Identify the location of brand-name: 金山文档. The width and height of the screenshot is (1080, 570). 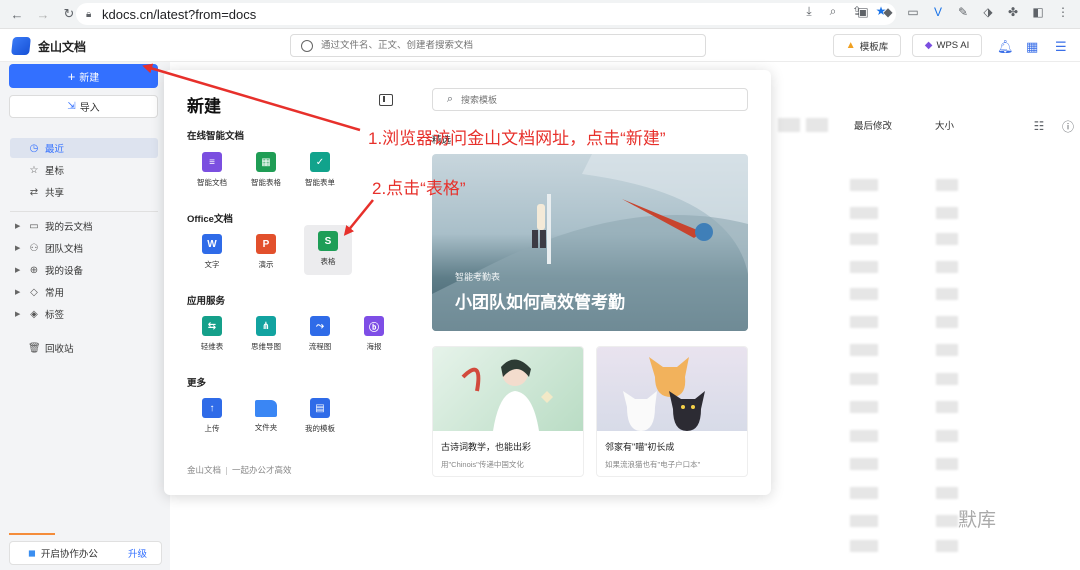
(62, 46).